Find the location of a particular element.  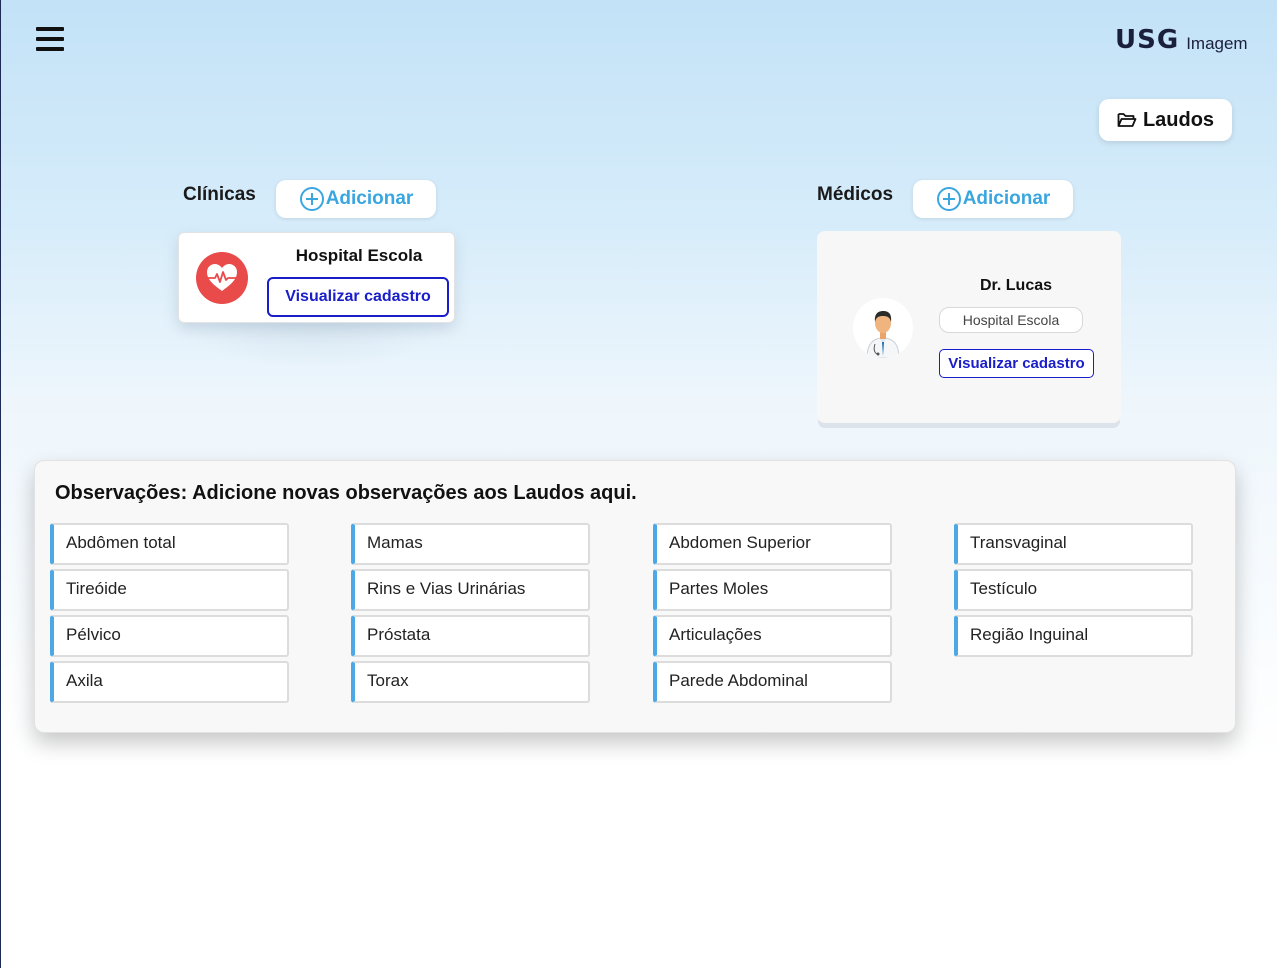

observation-item: Próstata is located at coordinates (470, 636).